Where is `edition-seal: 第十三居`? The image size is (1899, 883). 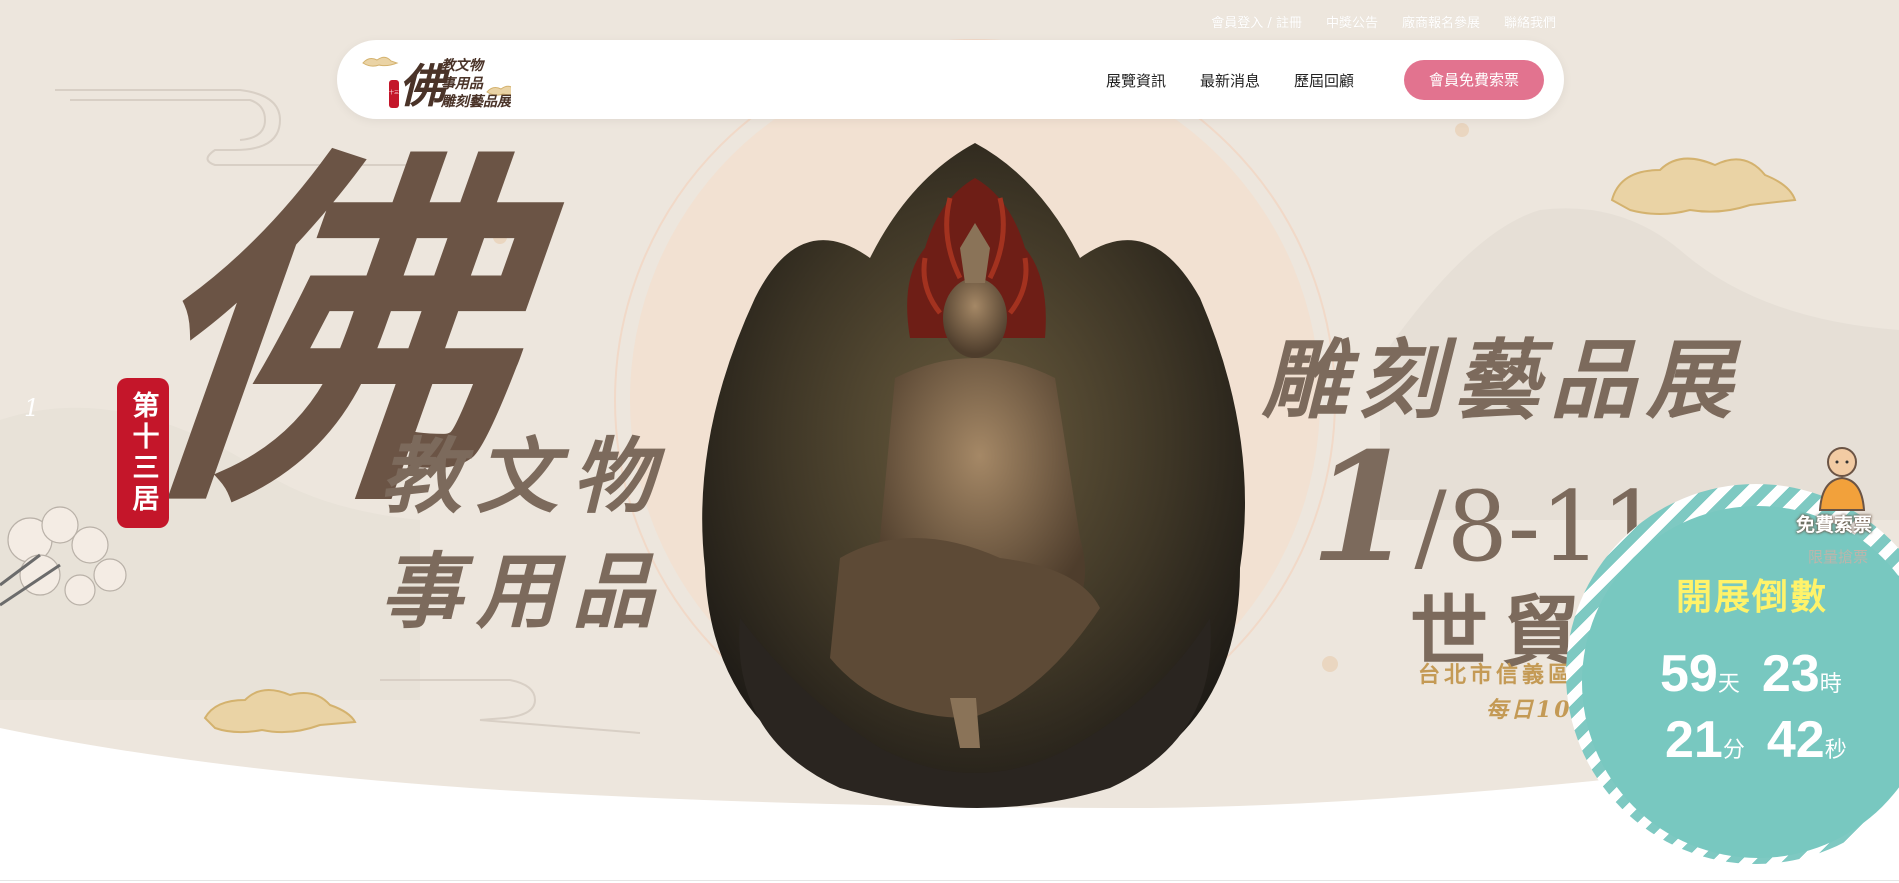 edition-seal: 第十三居 is located at coordinates (143, 453).